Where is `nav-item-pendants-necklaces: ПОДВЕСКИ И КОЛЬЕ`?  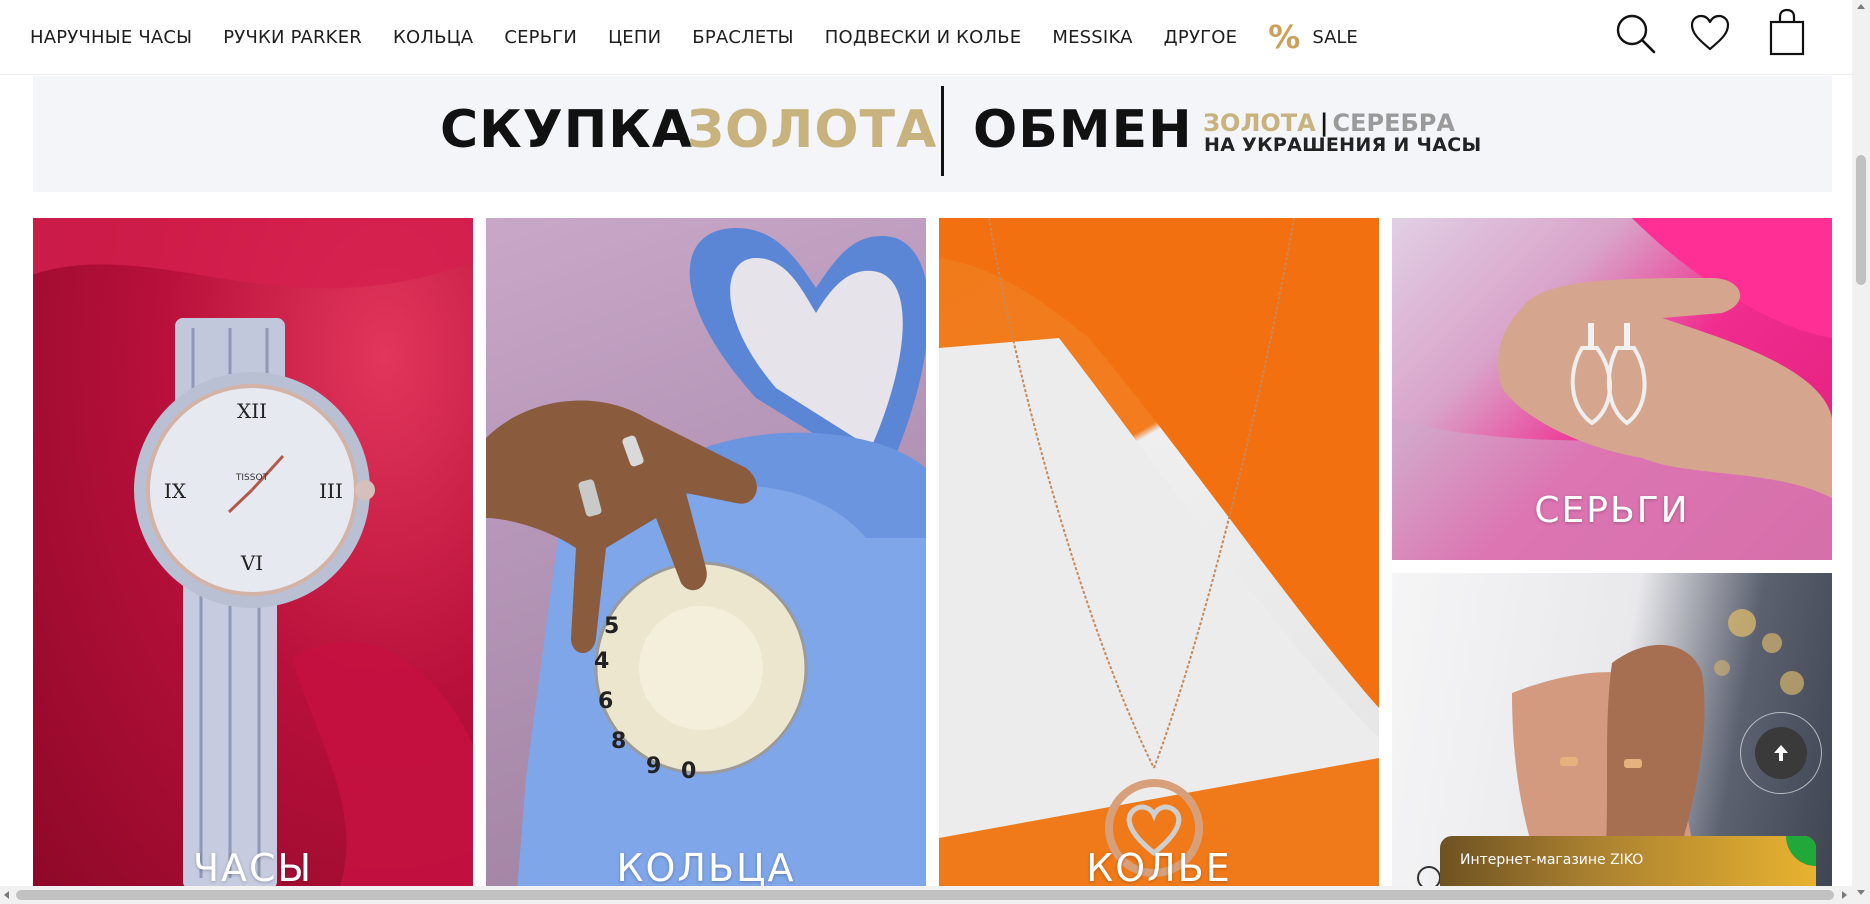 nav-item-pendants-necklaces: ПОДВЕСКИ И КОЛЬЕ is located at coordinates (923, 37).